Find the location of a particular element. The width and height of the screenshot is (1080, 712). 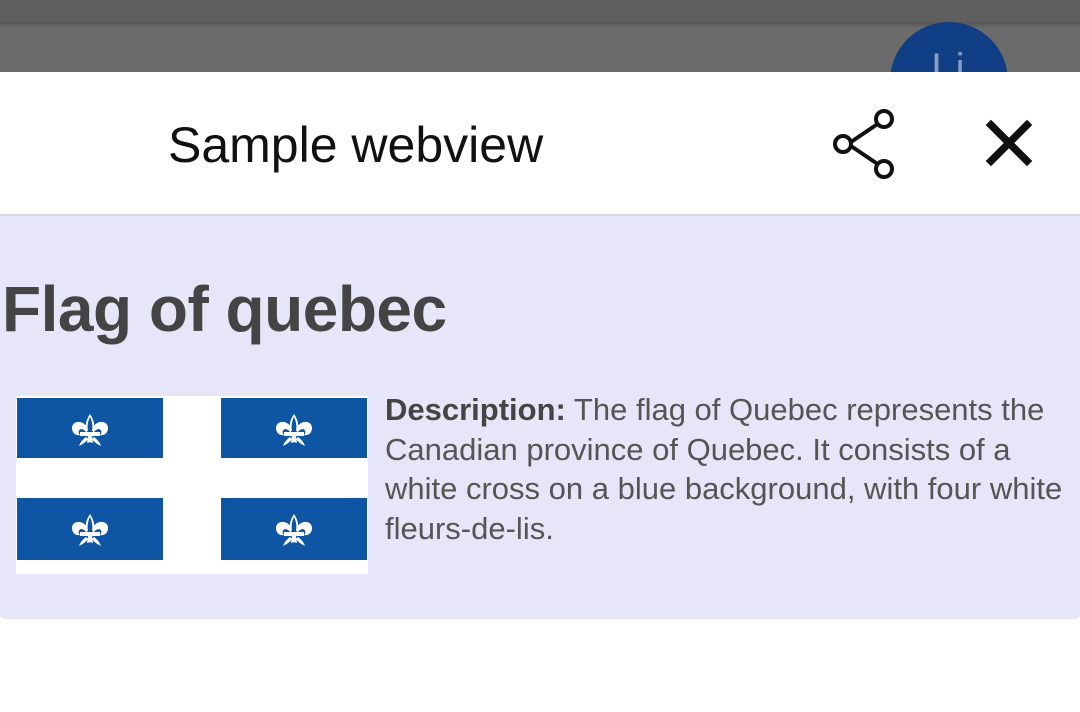

sheet-title: Sample webview is located at coordinates (356, 145).